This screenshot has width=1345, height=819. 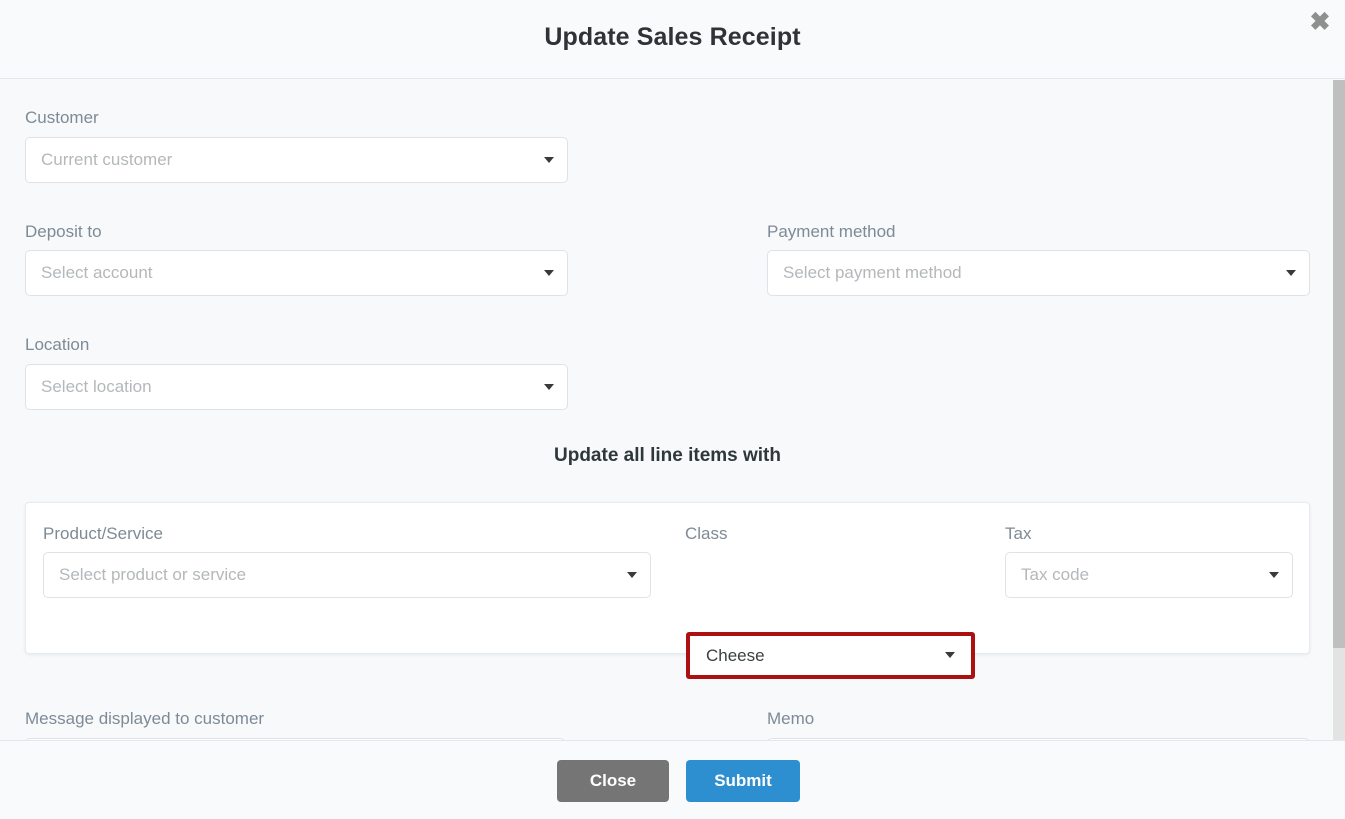 I want to click on modal-footer: Close Submit, so click(x=672, y=779).